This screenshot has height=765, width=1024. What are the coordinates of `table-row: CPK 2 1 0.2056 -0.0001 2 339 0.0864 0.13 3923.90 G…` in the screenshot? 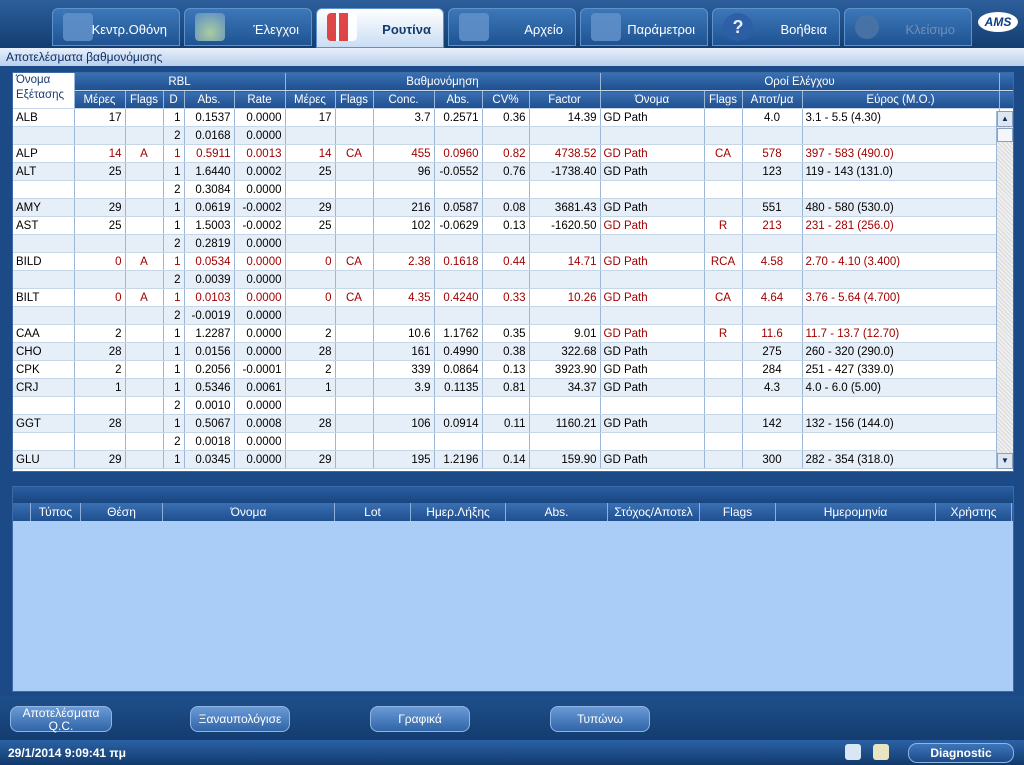 It's located at (513, 369).